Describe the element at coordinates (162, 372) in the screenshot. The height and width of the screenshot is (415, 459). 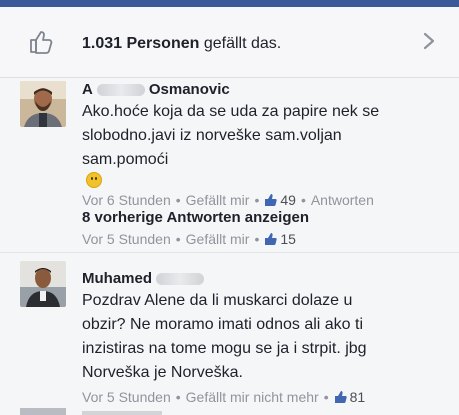
I see `comment-line: Norveška je Norveška.` at that location.